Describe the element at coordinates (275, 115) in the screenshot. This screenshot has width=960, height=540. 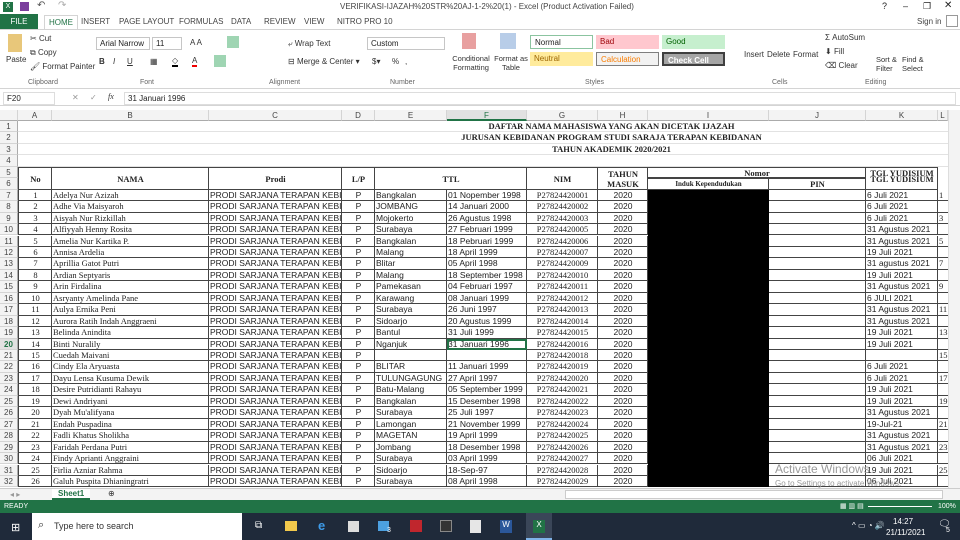
I see `column-header-C: C` at that location.